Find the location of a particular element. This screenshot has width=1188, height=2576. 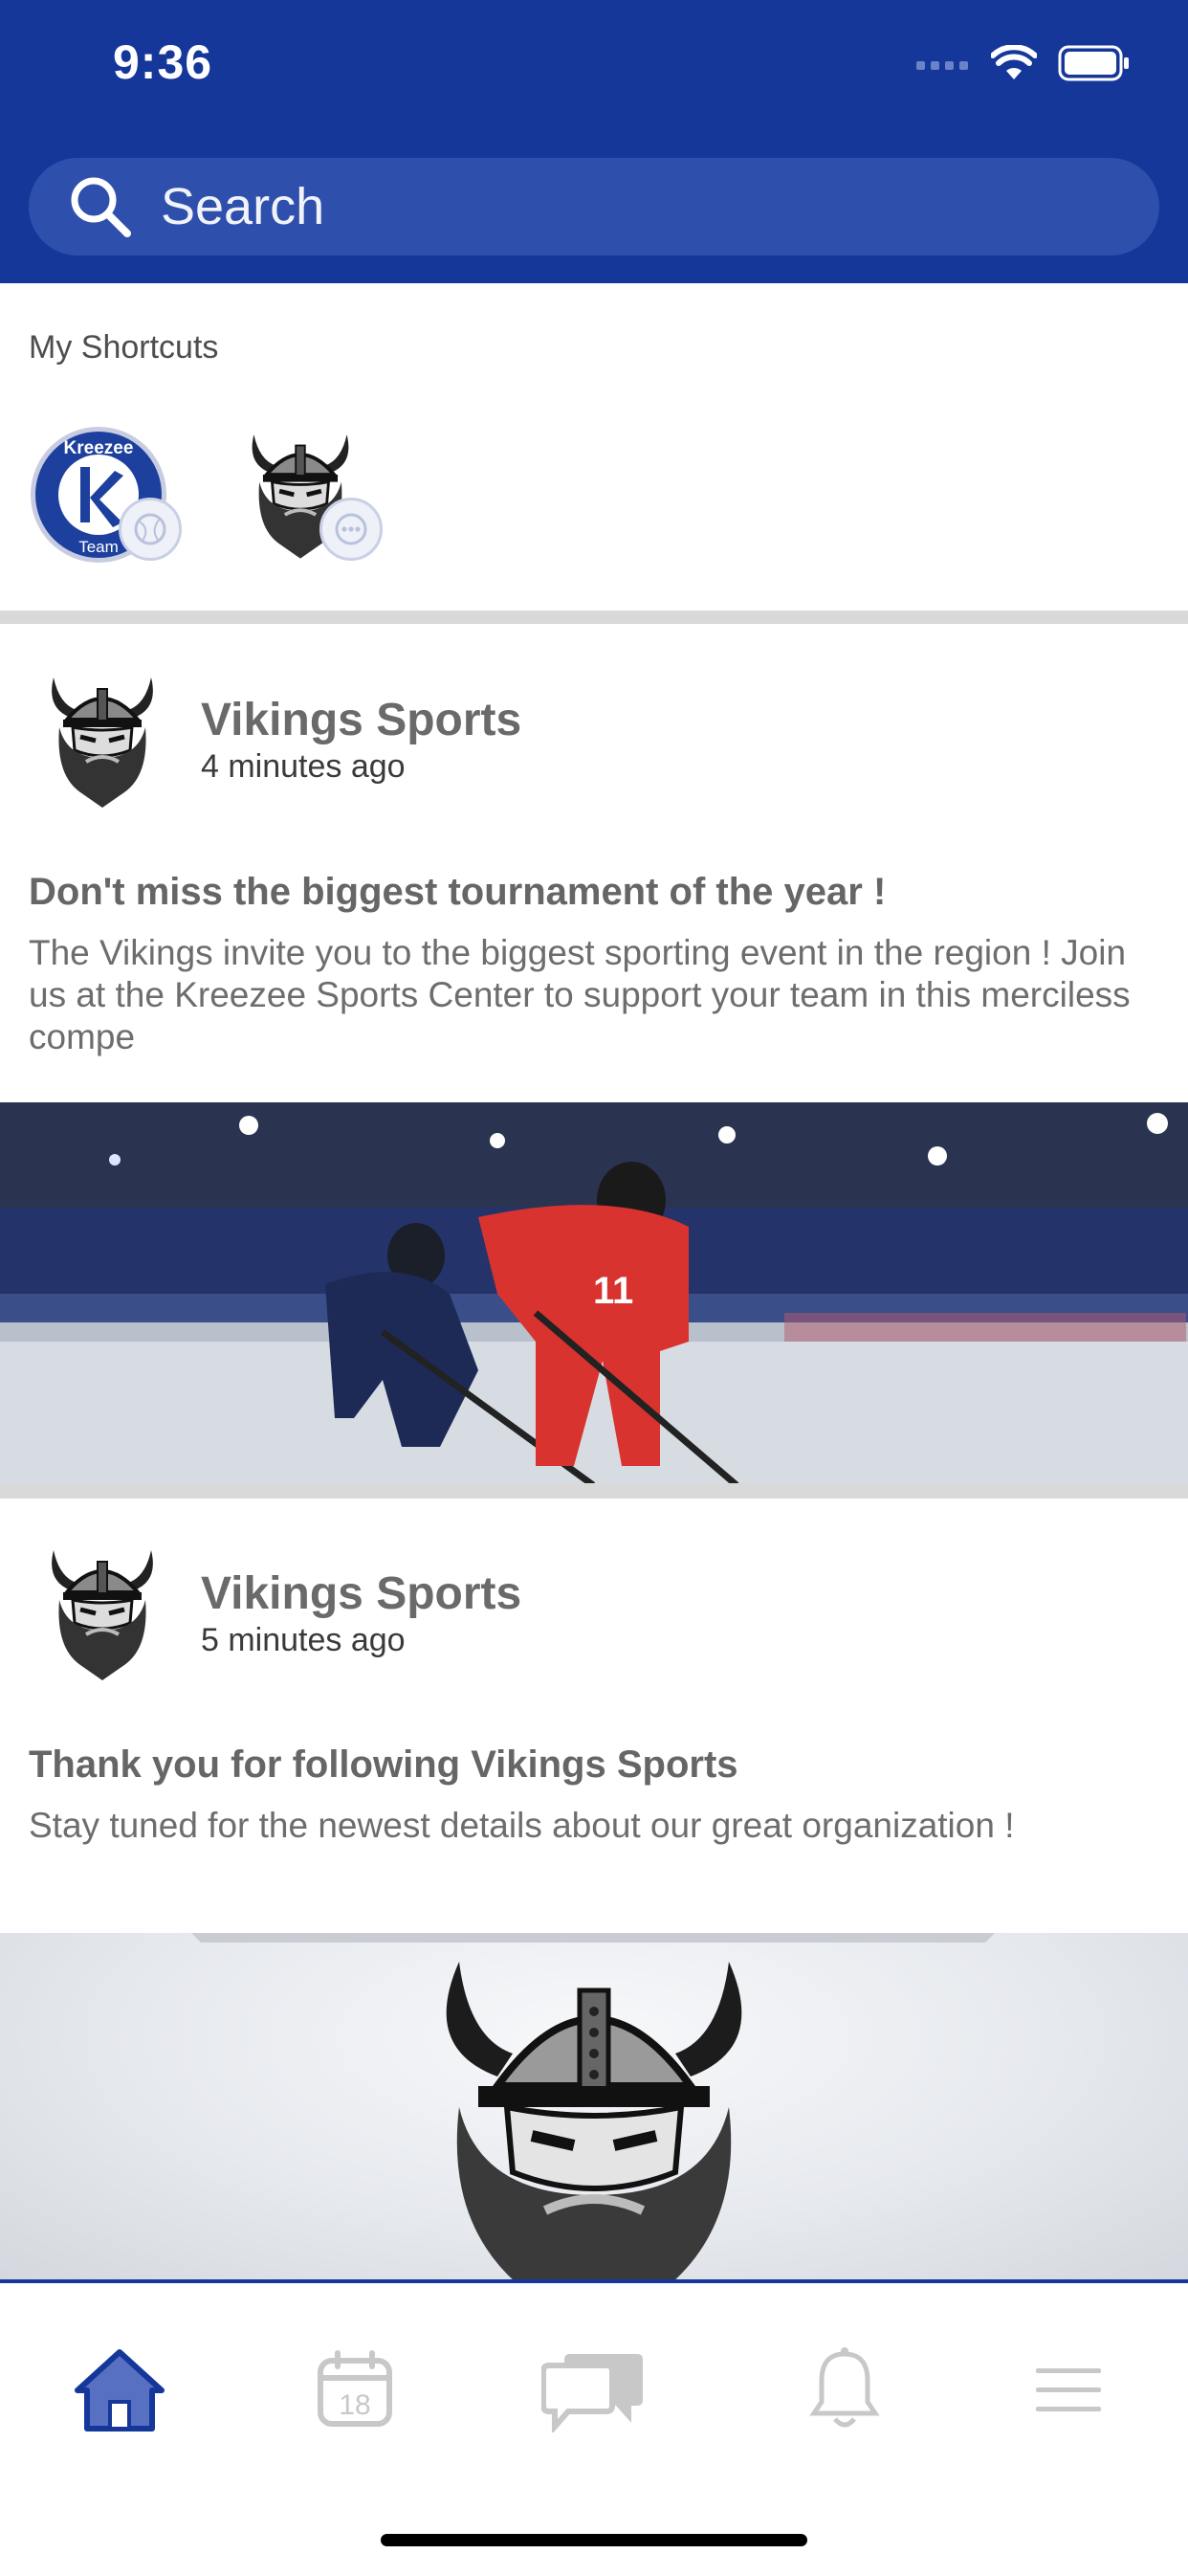

kreezee-logo-bottom-text: Team is located at coordinates (98, 547).